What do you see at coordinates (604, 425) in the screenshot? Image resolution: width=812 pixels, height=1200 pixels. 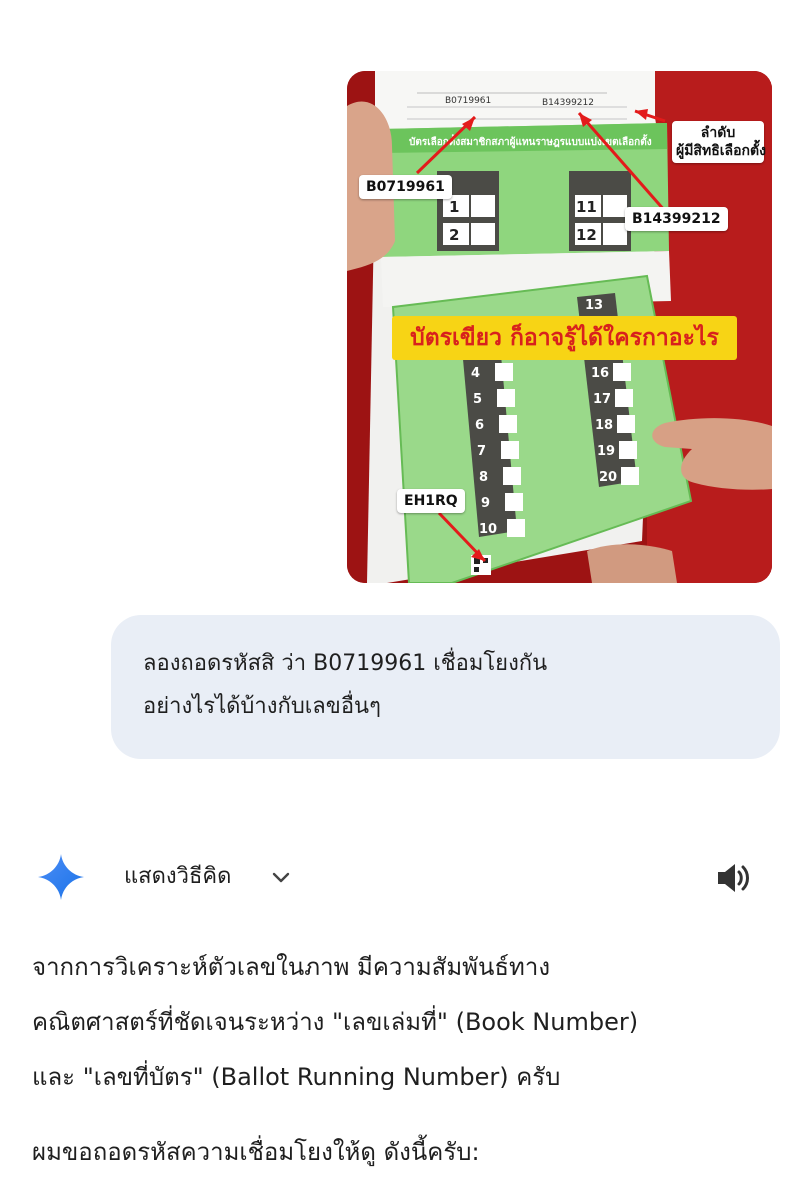 I see `candidate-number: 18` at bounding box center [604, 425].